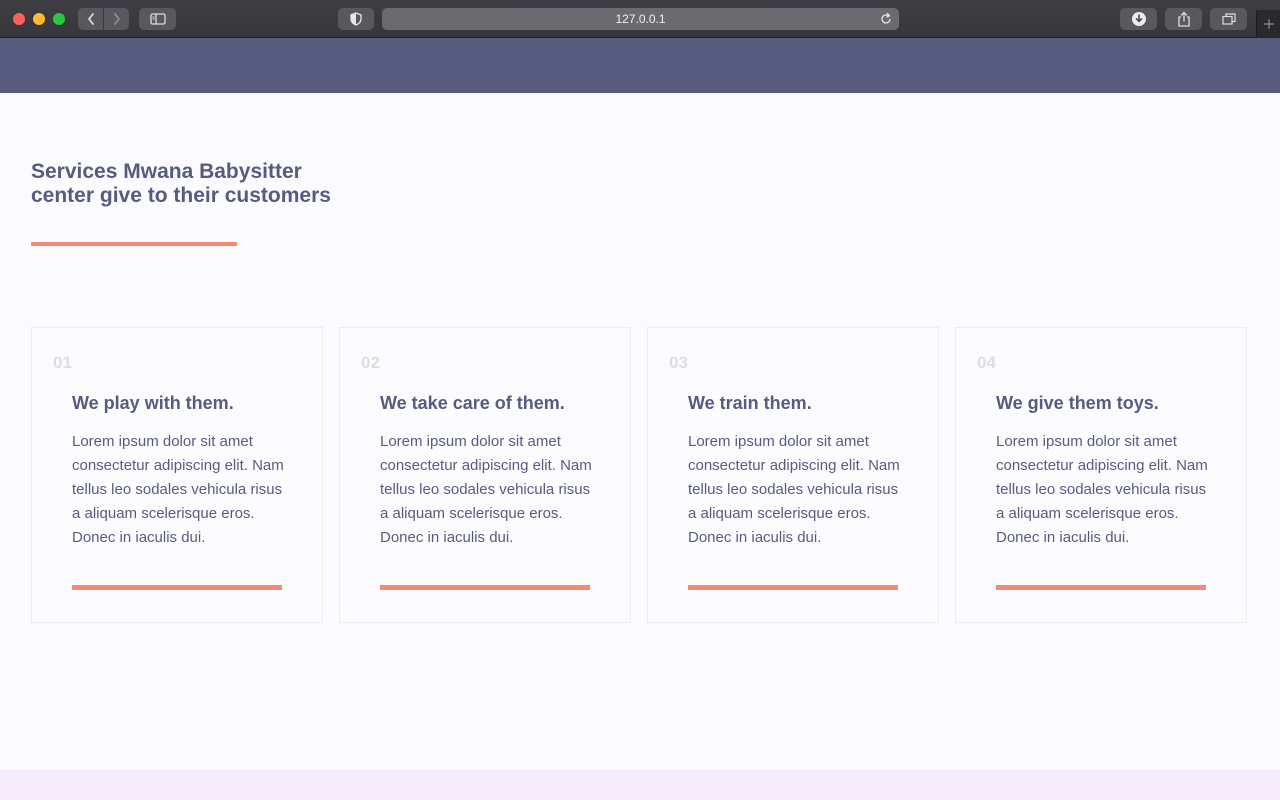 Image resolution: width=1280 pixels, height=800 pixels. Describe the element at coordinates (886, 19) in the screenshot. I see `reload-icon` at that location.